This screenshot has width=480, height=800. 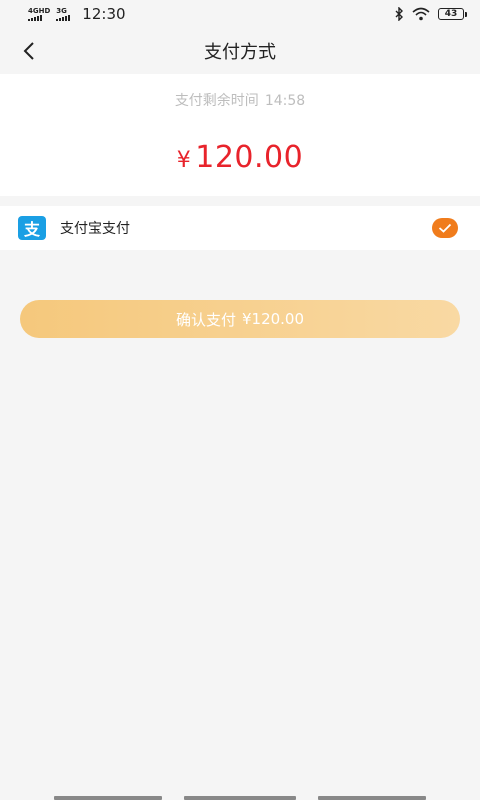 I want to click on confirm-label: 确认支付, so click(x=205, y=319).